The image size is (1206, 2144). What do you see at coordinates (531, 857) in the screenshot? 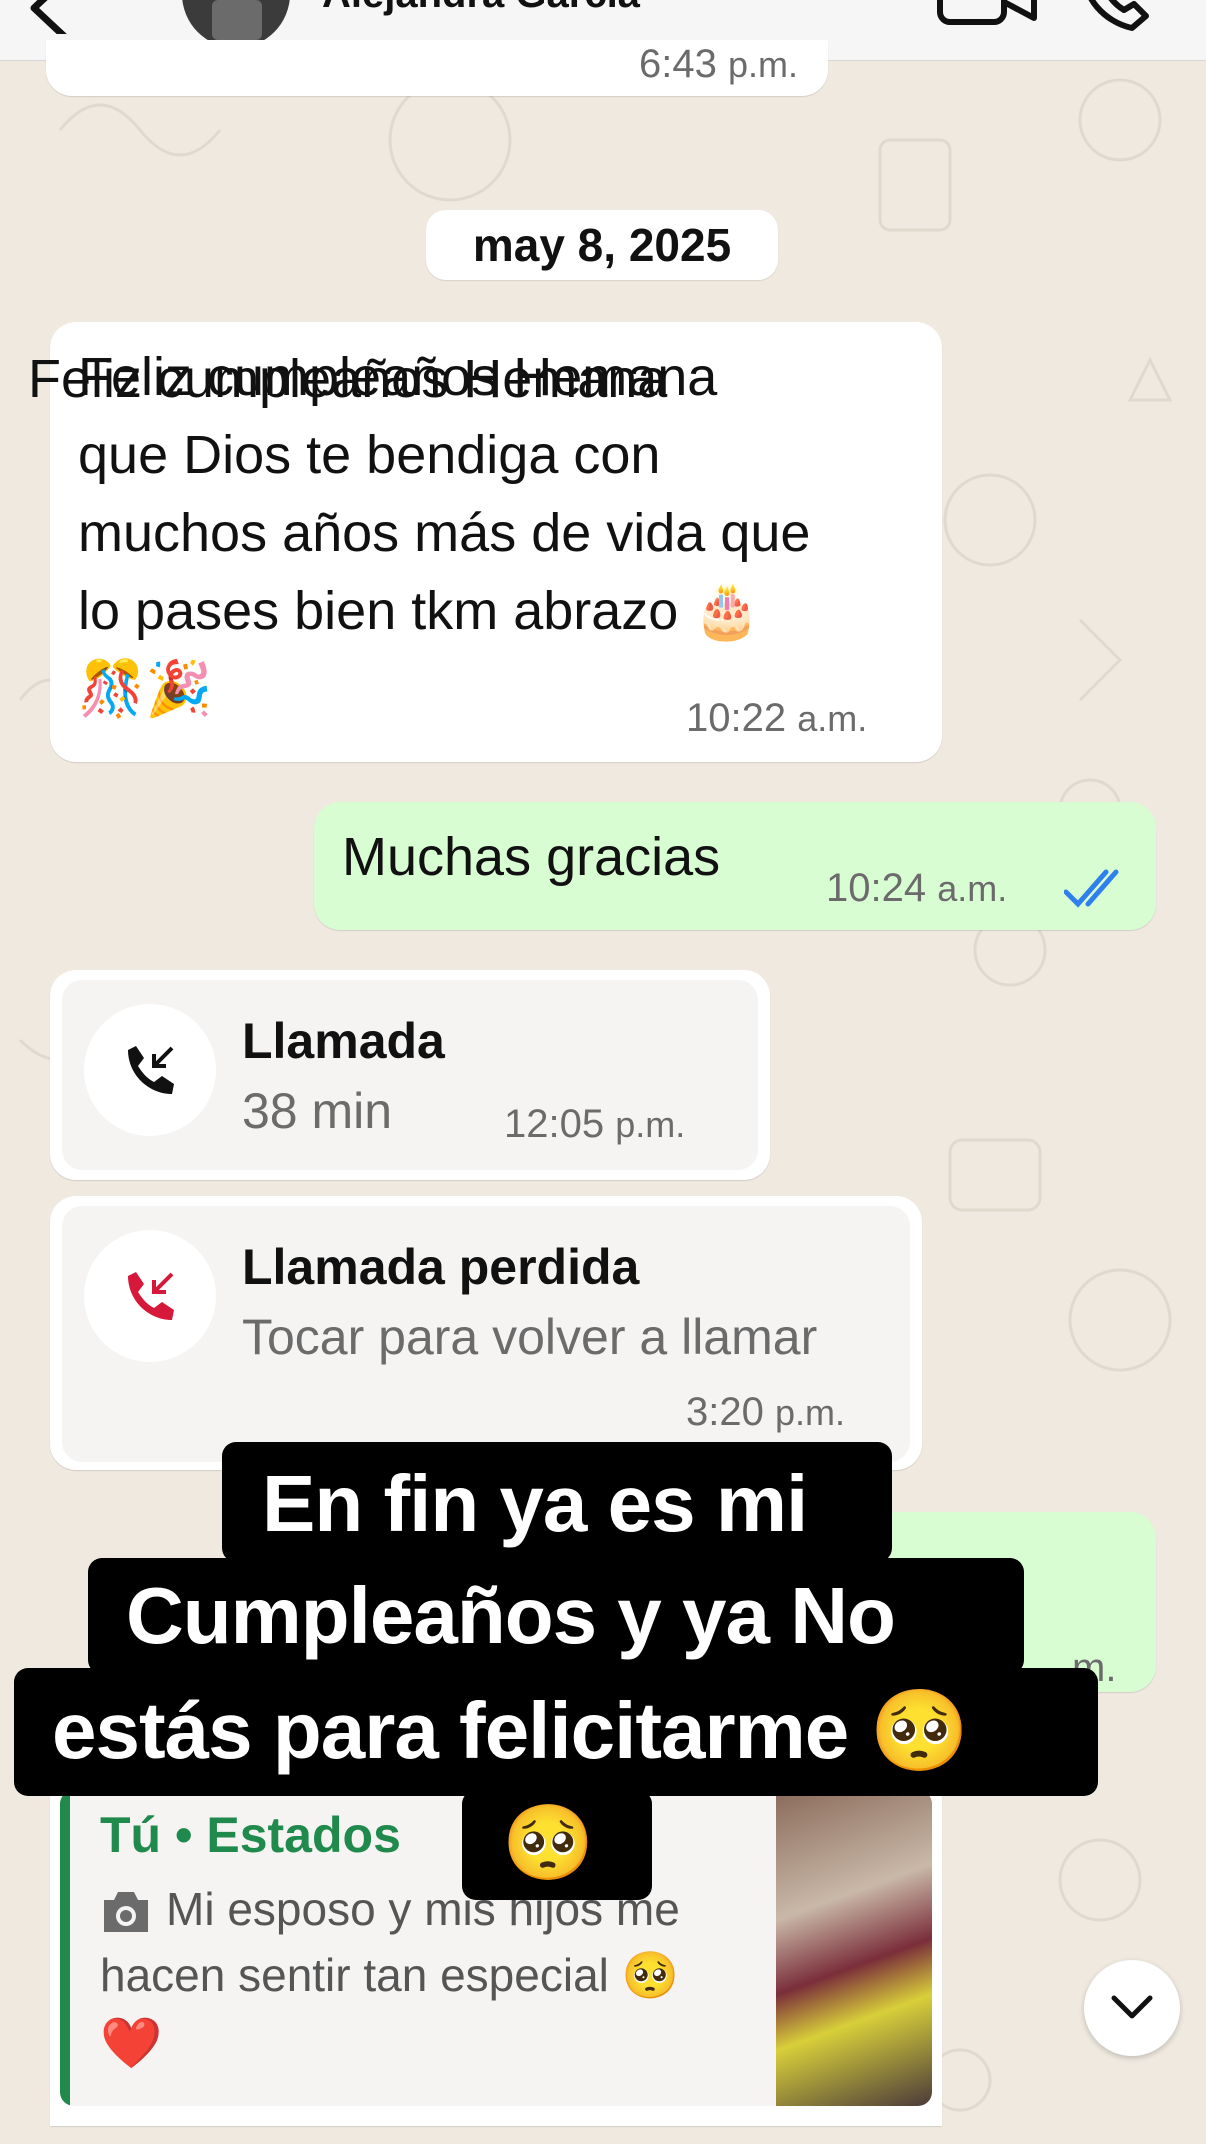
I see `message-text: Muchas gracias` at bounding box center [531, 857].